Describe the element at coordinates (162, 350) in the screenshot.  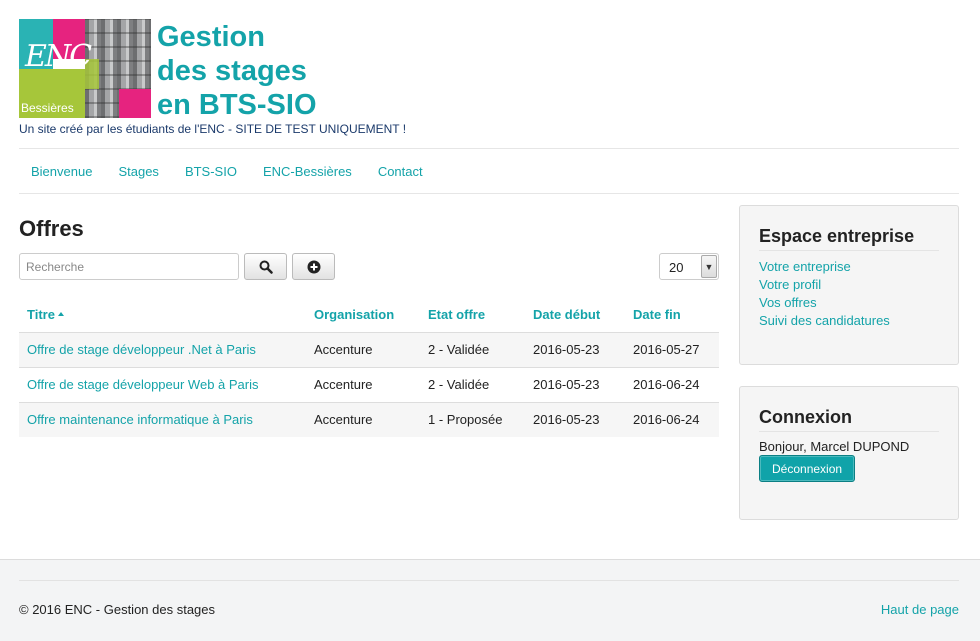
I see `offer-title-link: Offre de stage développeur .Net à Paris` at that location.